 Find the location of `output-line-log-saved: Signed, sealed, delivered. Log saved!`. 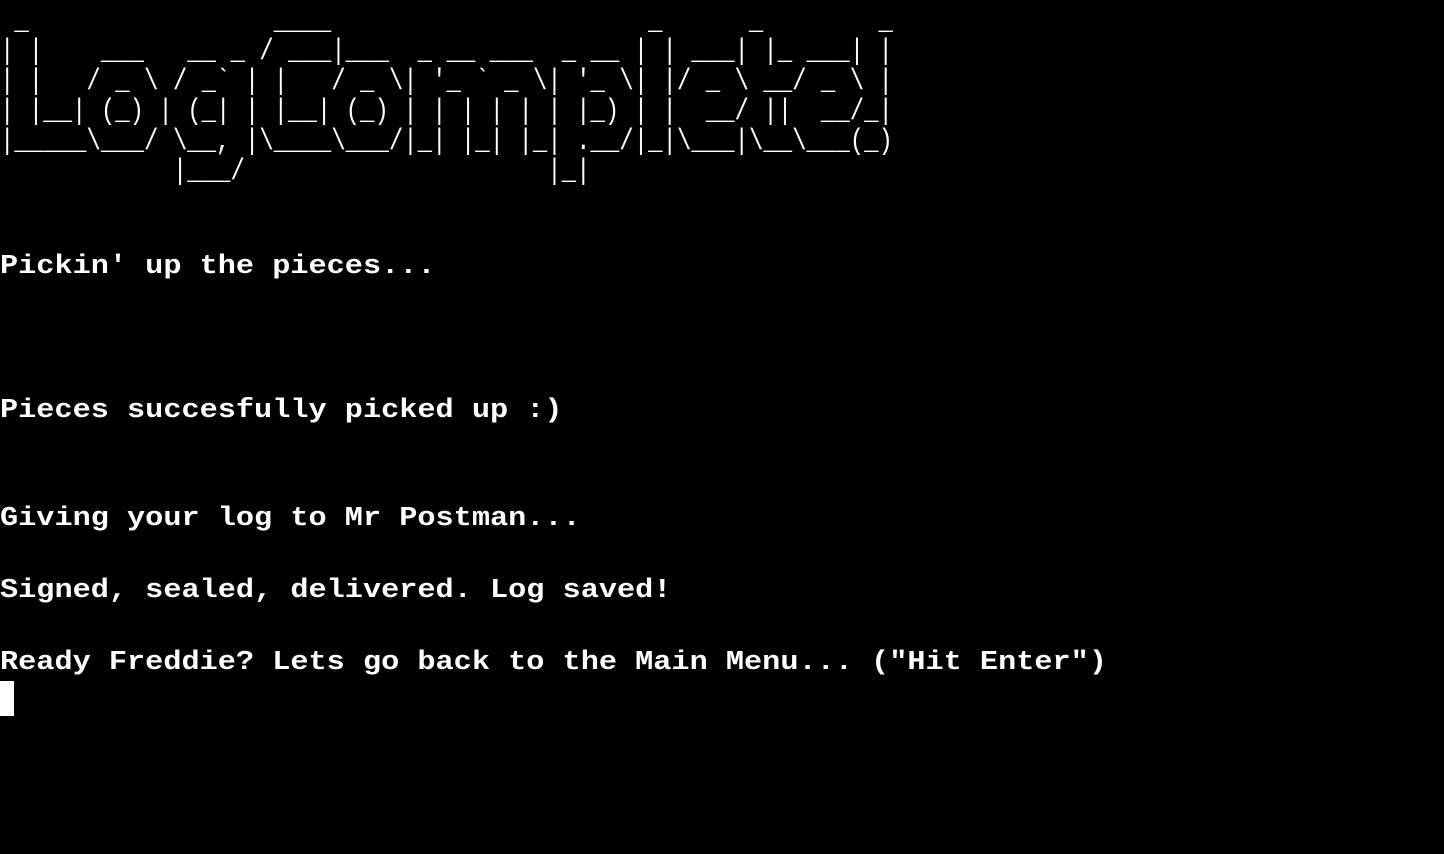

output-line-log-saved: Signed, sealed, delivered. Log saved! is located at coordinates (336, 591).